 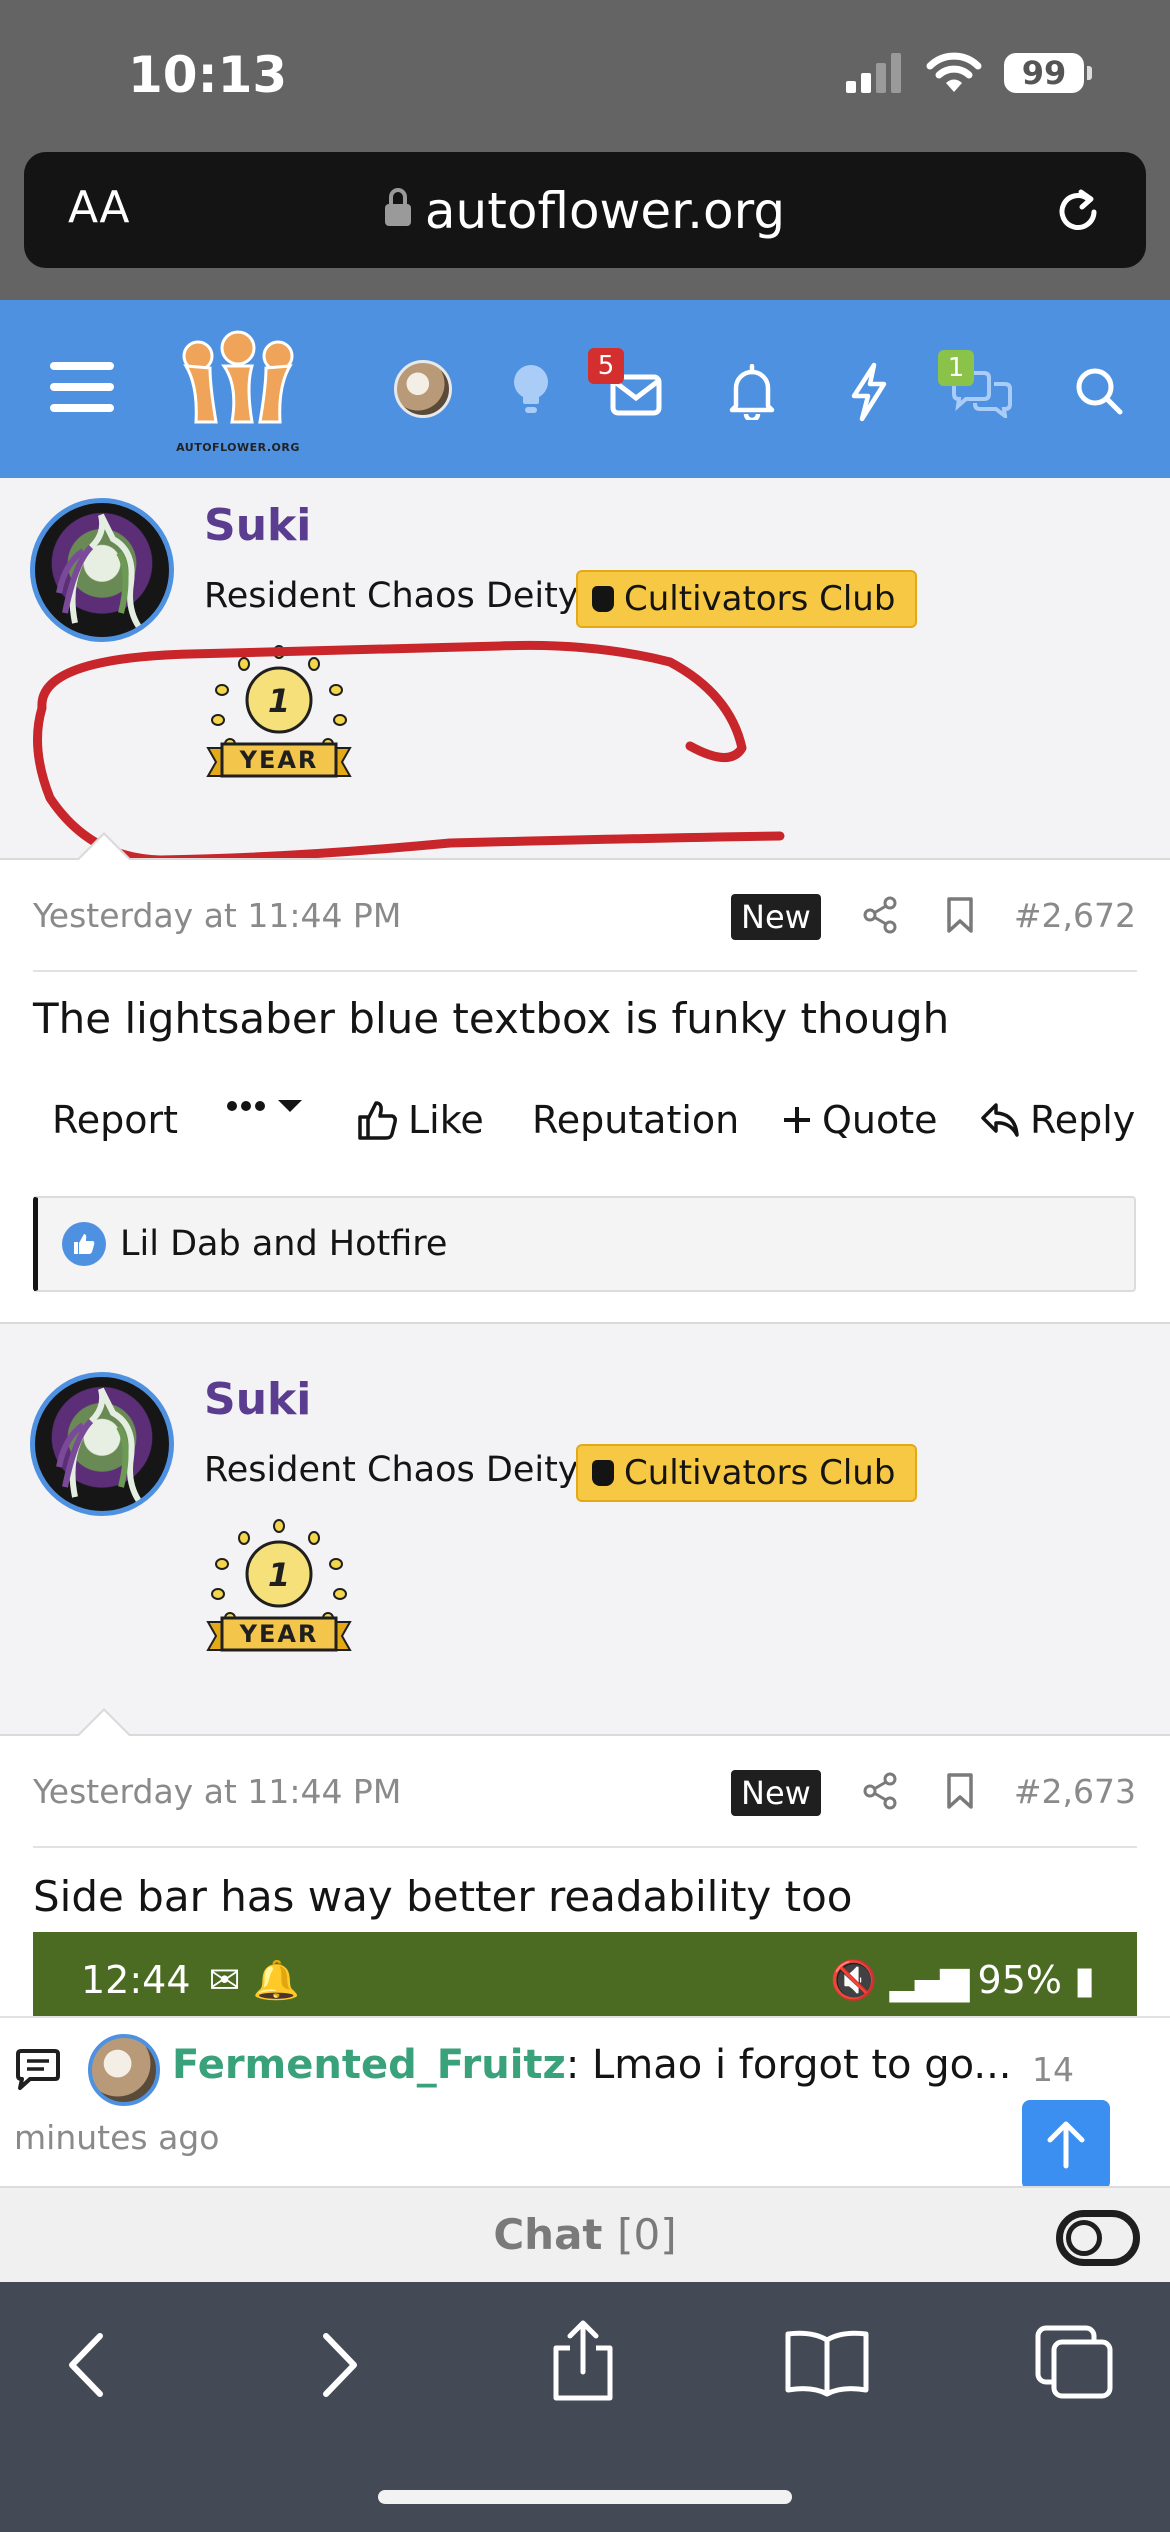 What do you see at coordinates (238, 447) in the screenshot?
I see `logo-text: AUTOFLOWER.ORG` at bounding box center [238, 447].